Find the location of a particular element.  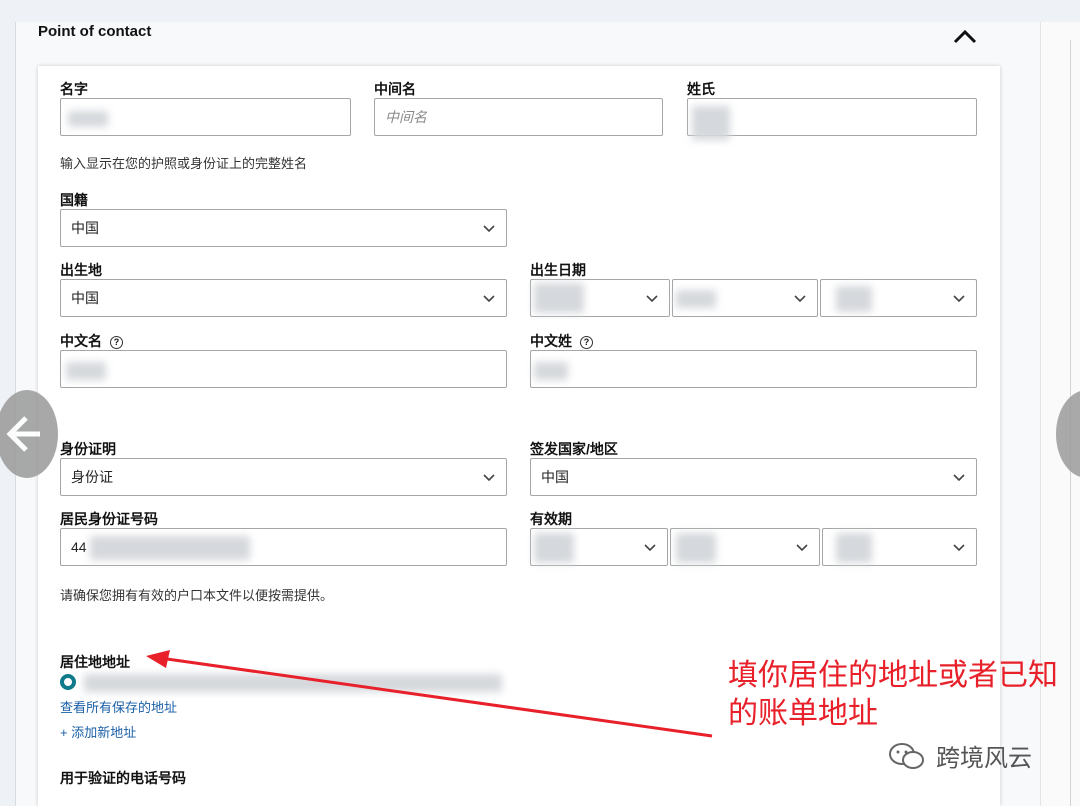

annotation-line-2: 的账单地址 is located at coordinates (803, 713).